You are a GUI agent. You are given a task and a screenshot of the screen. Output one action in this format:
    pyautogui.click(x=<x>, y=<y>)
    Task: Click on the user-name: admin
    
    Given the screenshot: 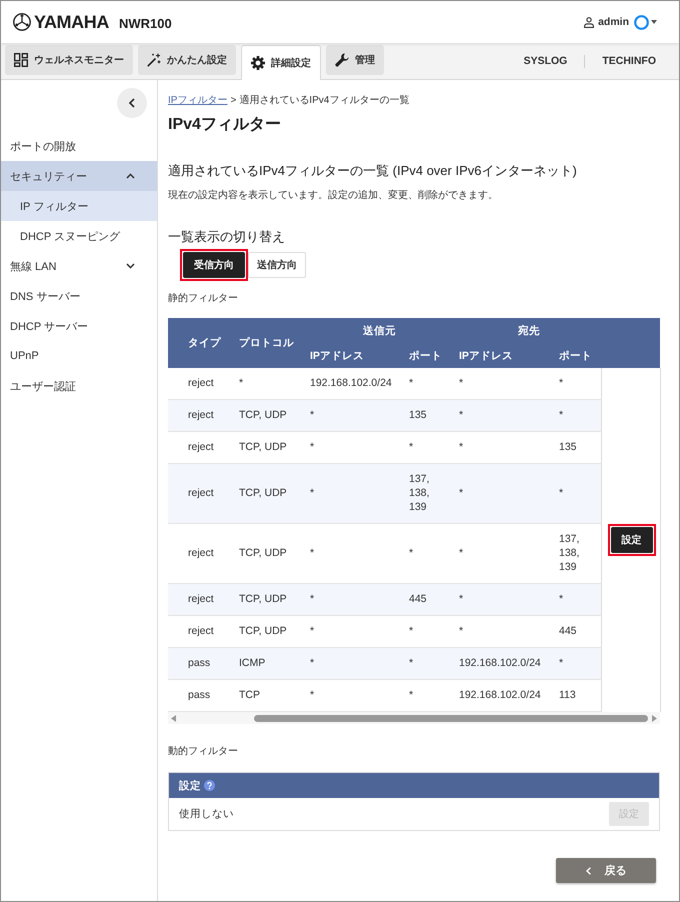 What is the action you would take?
    pyautogui.click(x=613, y=22)
    